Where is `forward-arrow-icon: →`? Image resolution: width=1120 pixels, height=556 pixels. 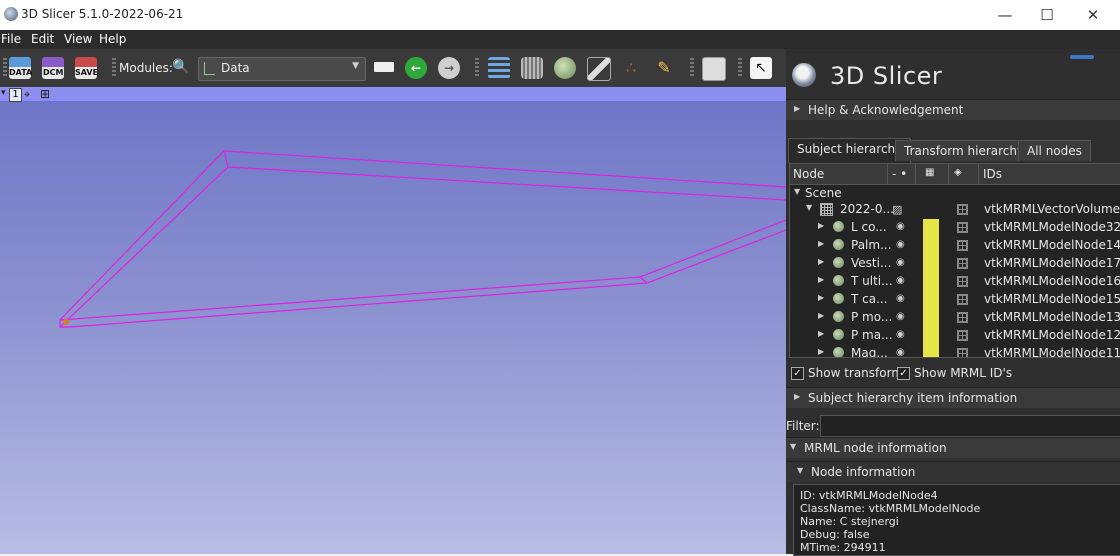
forward-arrow-icon: → is located at coordinates (449, 68).